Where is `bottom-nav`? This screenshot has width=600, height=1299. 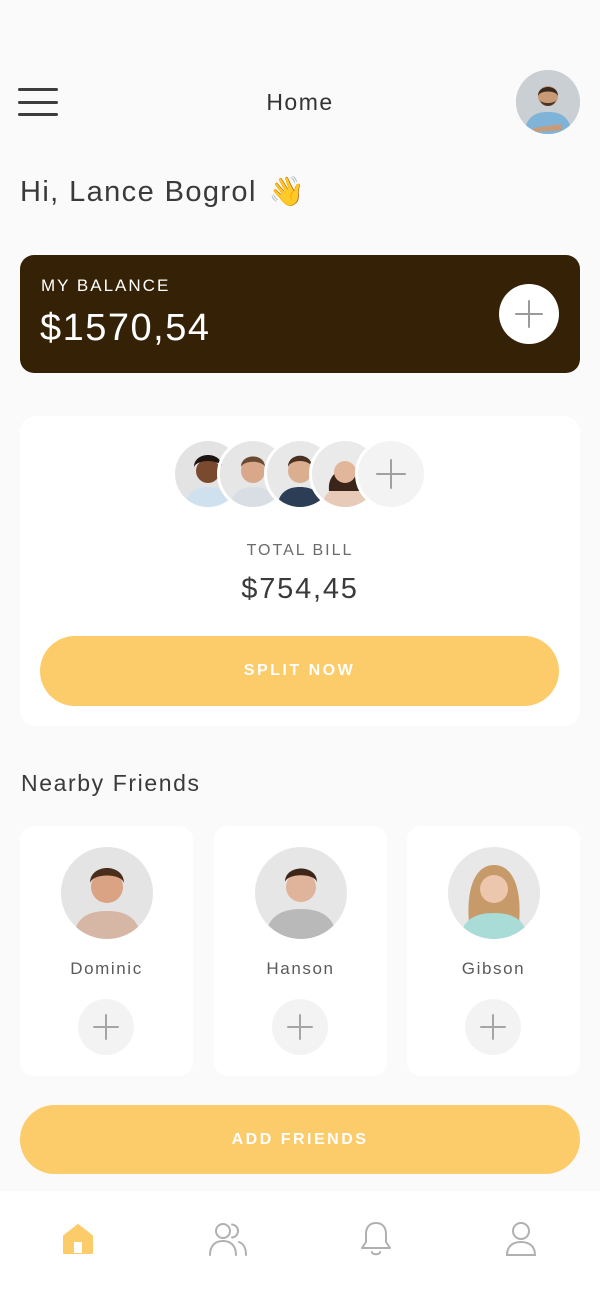 bottom-nav is located at coordinates (300, 1245).